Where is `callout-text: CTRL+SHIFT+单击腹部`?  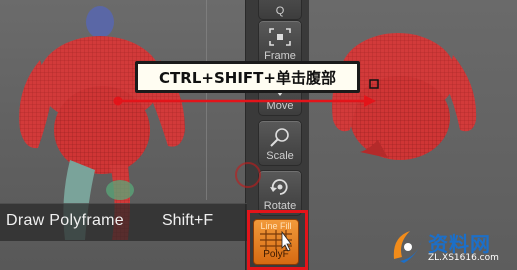 callout-text: CTRL+SHIFT+单击腹部 is located at coordinates (247, 77).